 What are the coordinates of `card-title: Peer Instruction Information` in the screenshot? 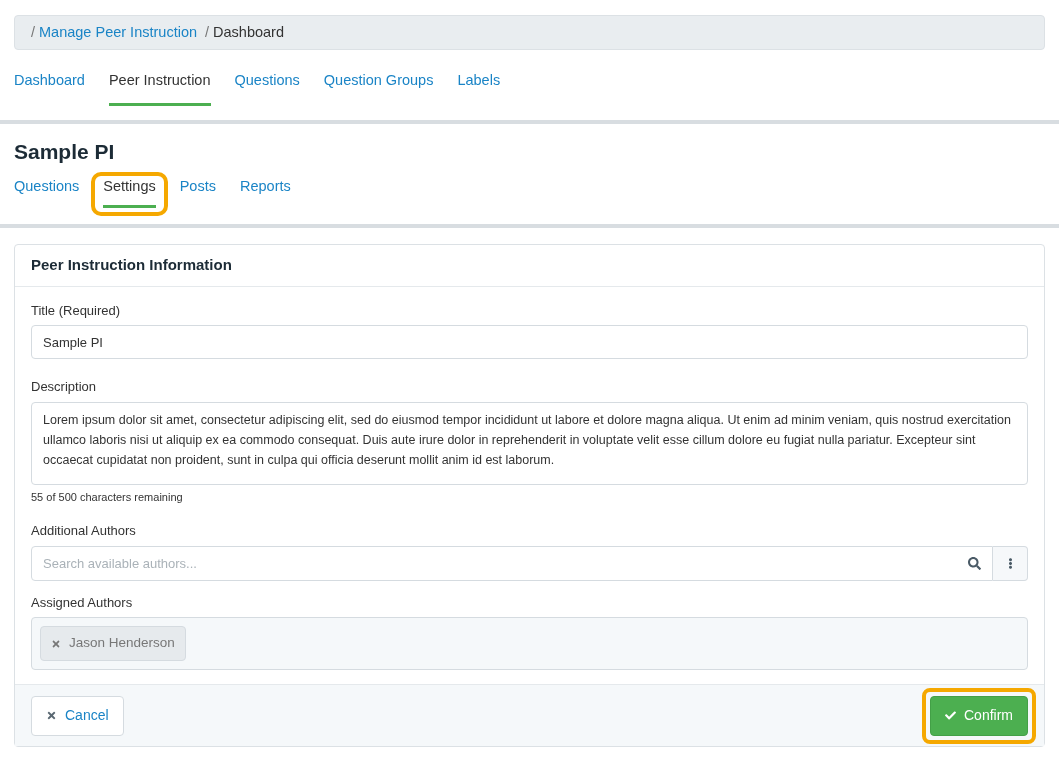 It's located at (131, 264).